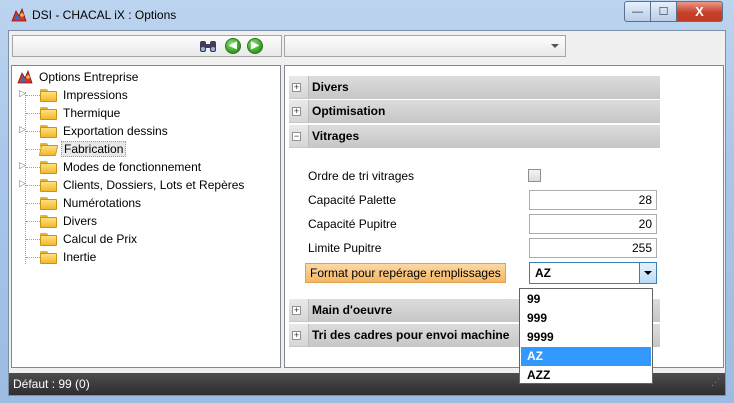  What do you see at coordinates (132, 167) in the screenshot?
I see `tree-item-label: Modes de fonctionnement` at bounding box center [132, 167].